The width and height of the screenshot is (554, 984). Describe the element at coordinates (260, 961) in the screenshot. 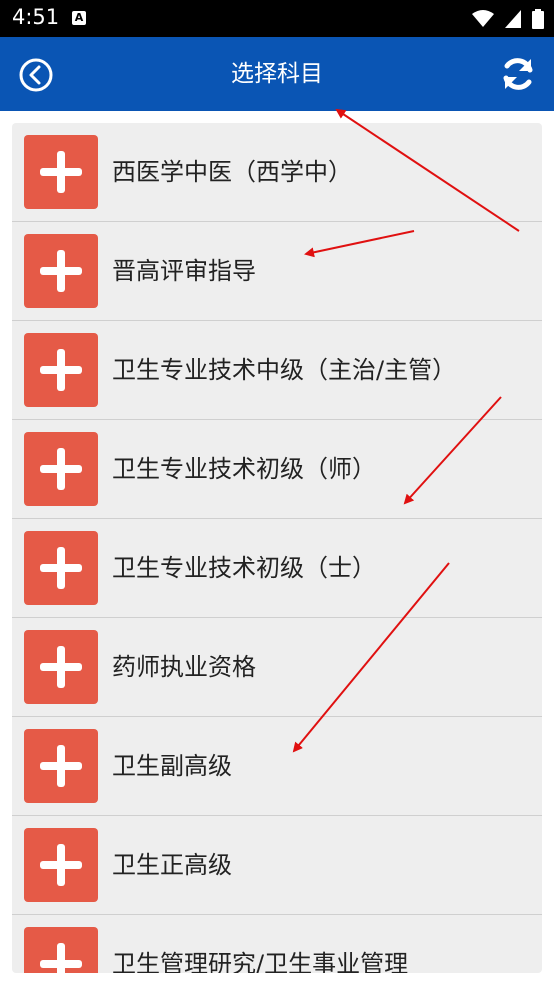

I see `subject-label: 卫生管理研究/卫生事业管理` at that location.